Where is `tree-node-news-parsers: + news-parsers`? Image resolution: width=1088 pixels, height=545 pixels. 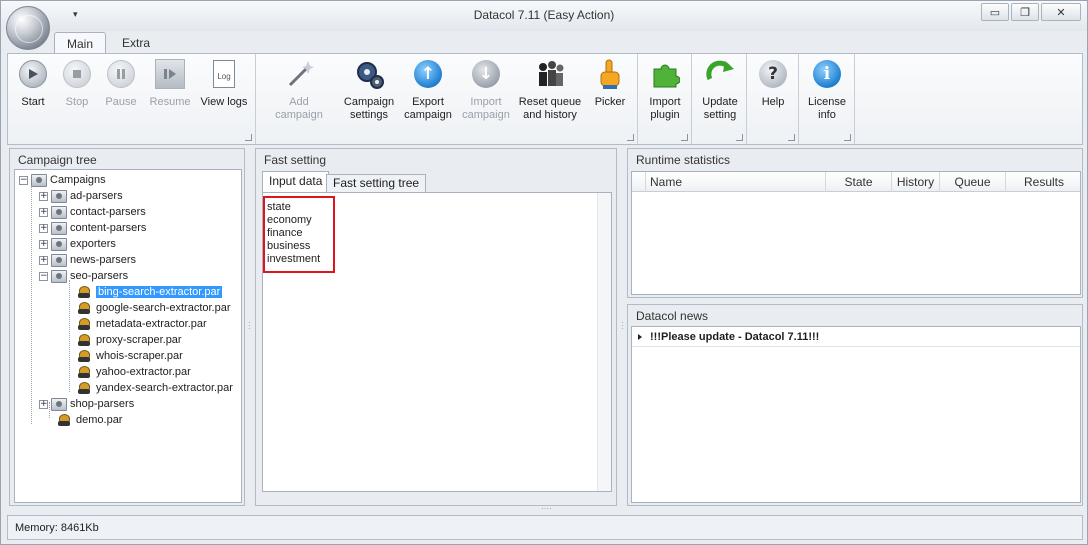
tree-node-news-parsers: + news-parsers is located at coordinates (87, 260).